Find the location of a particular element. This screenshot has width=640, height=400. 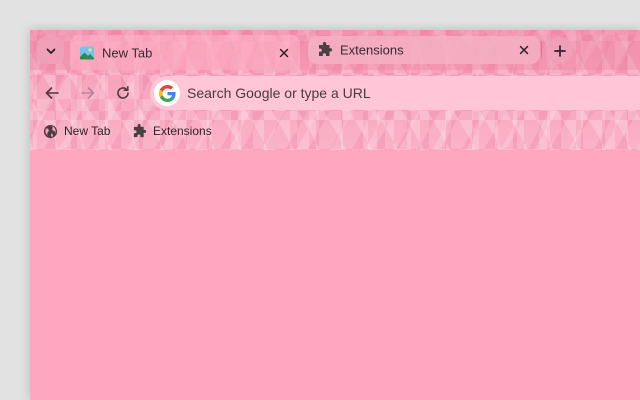

back-button is located at coordinates (52, 93).